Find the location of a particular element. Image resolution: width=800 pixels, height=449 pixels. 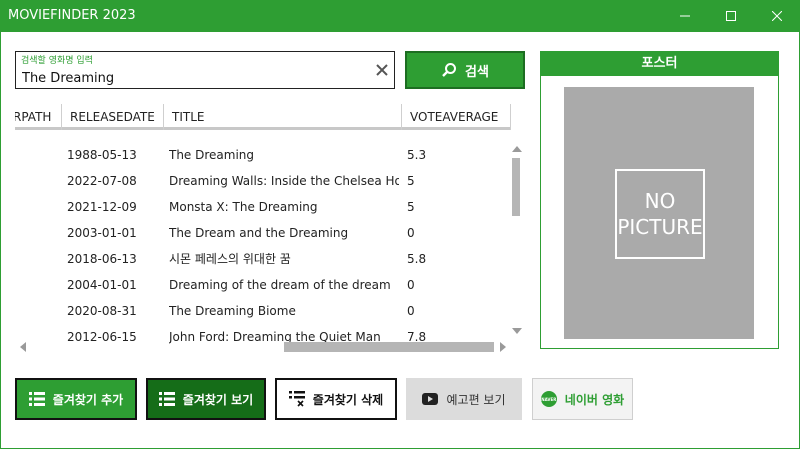

view-favorite-label: 즐겨찾기 보기 is located at coordinates (218, 399).